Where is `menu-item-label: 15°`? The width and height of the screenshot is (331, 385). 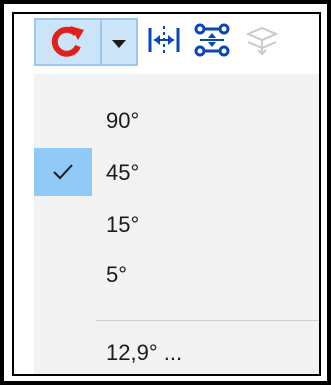
menu-item-label: 15° is located at coordinates (123, 224).